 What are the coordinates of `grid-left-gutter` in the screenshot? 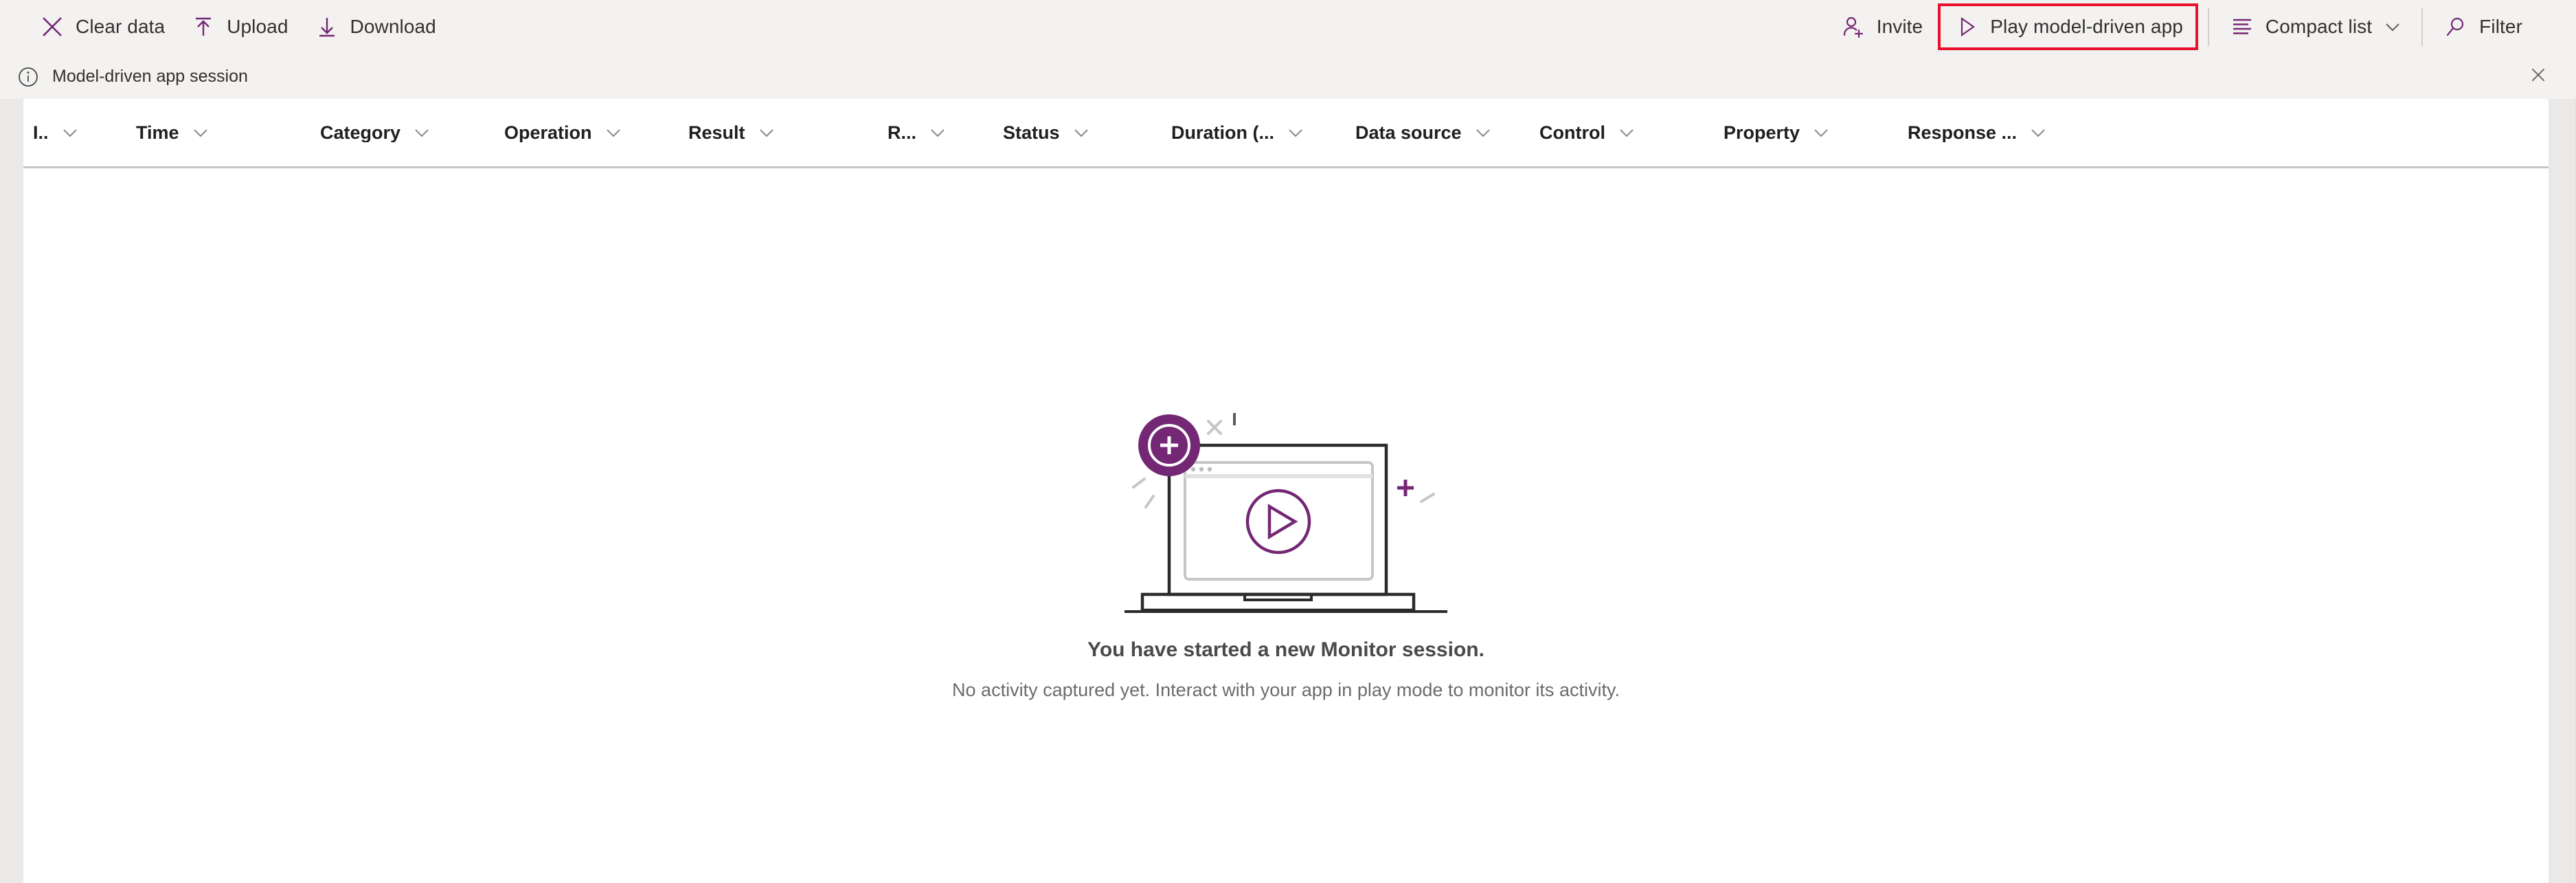 It's located at (11, 491).